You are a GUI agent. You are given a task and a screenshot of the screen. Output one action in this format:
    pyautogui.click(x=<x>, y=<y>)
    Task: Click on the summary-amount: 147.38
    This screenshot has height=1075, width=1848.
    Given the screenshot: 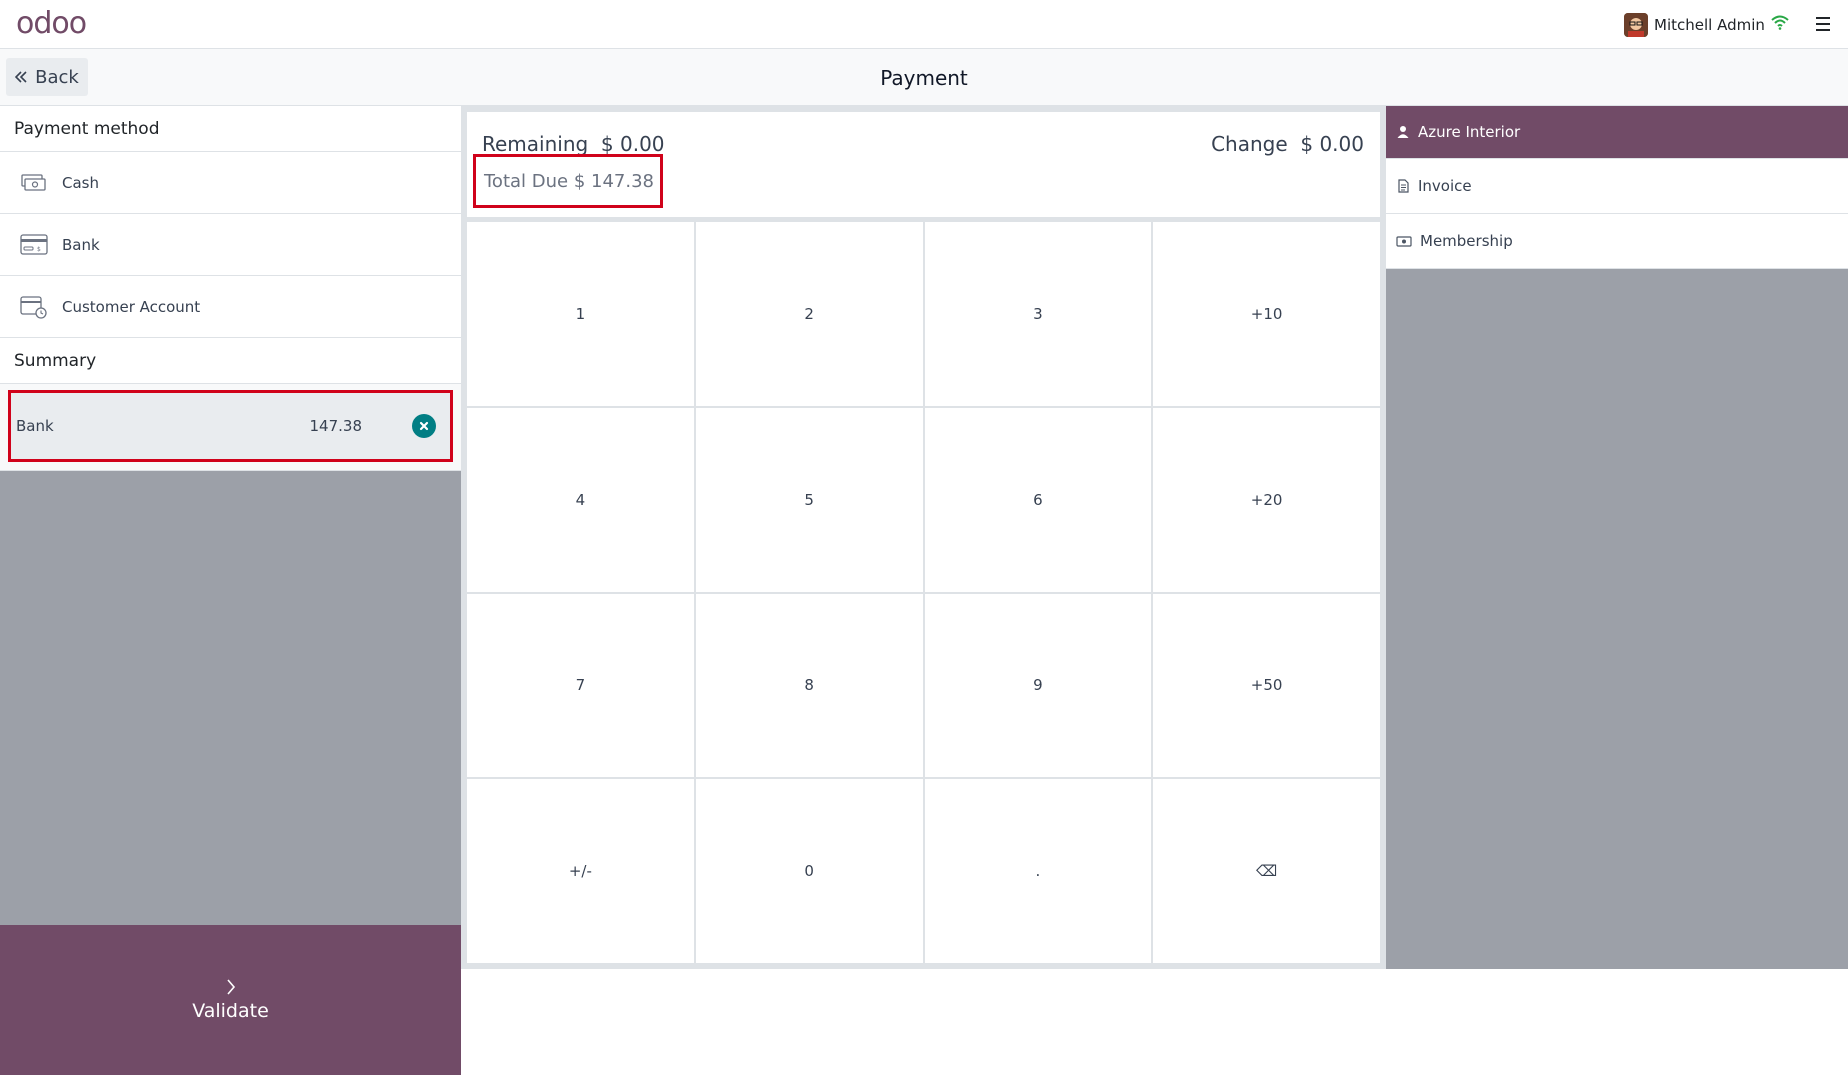 What is the action you would take?
    pyautogui.click(x=336, y=426)
    